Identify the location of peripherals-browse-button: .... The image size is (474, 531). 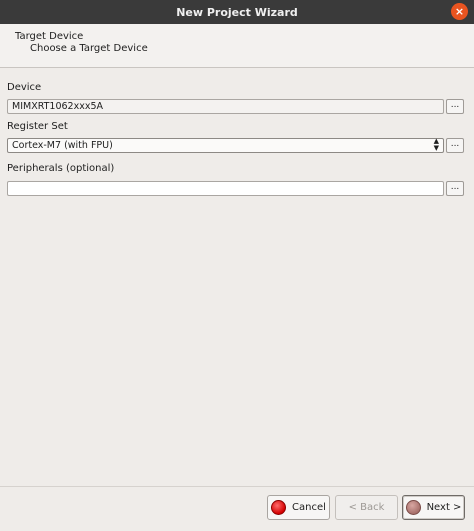
(455, 188).